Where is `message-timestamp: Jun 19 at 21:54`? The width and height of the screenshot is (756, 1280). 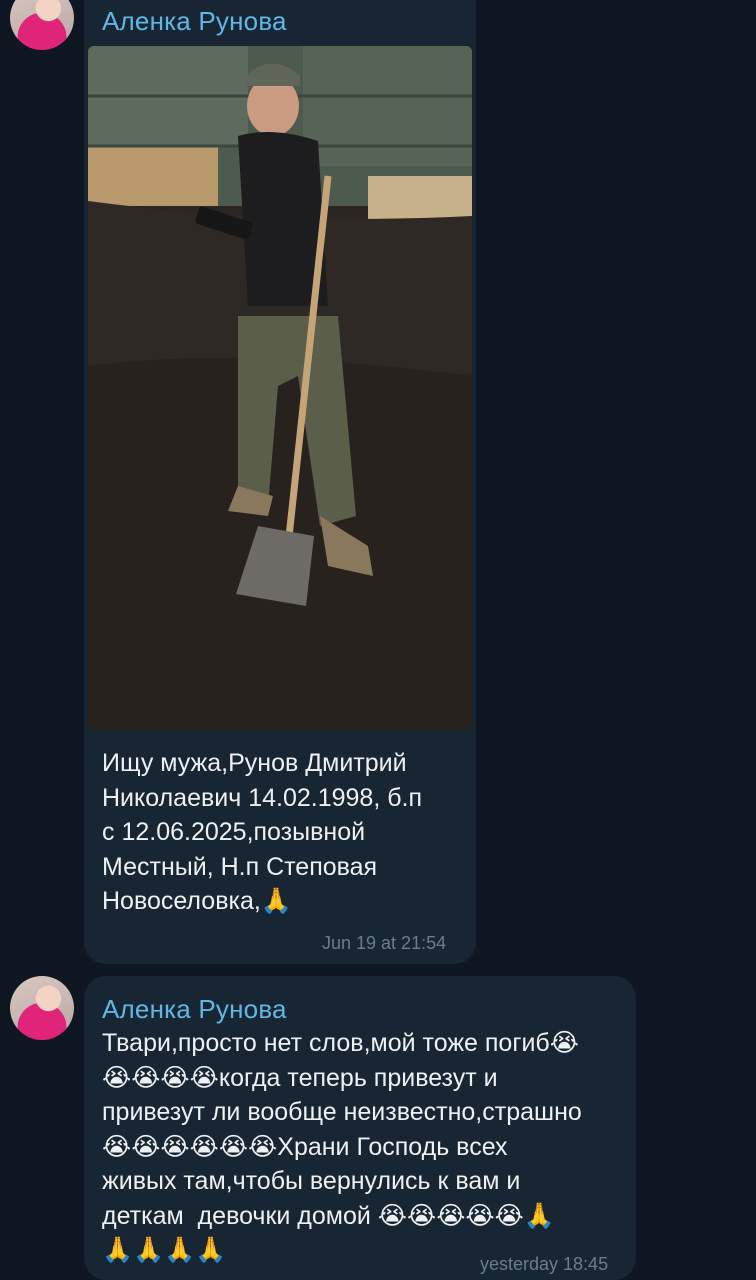
message-timestamp: Jun 19 at 21:54 is located at coordinates (384, 943).